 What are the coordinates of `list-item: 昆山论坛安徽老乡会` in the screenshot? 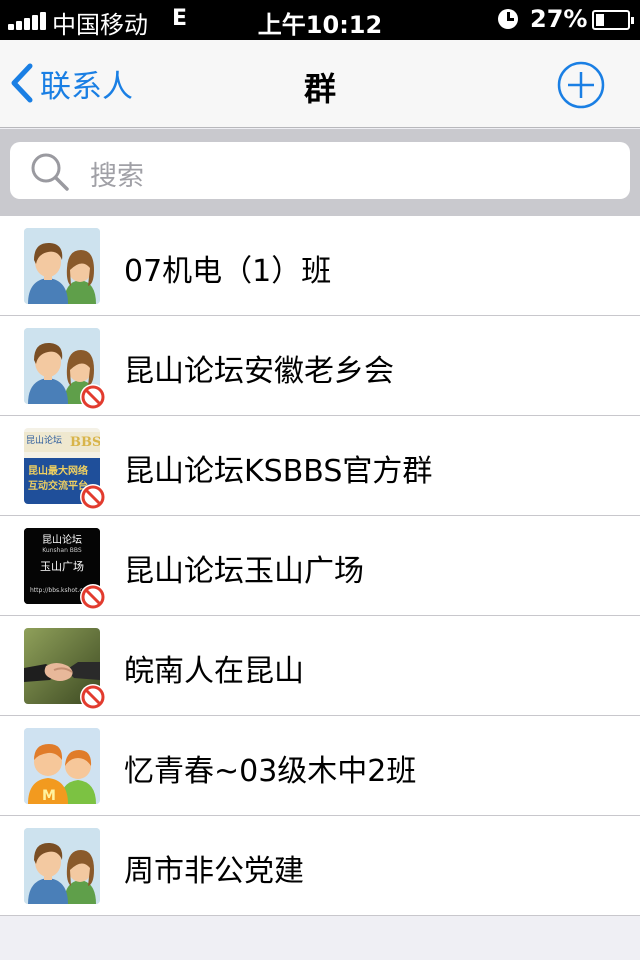 It's located at (320, 366).